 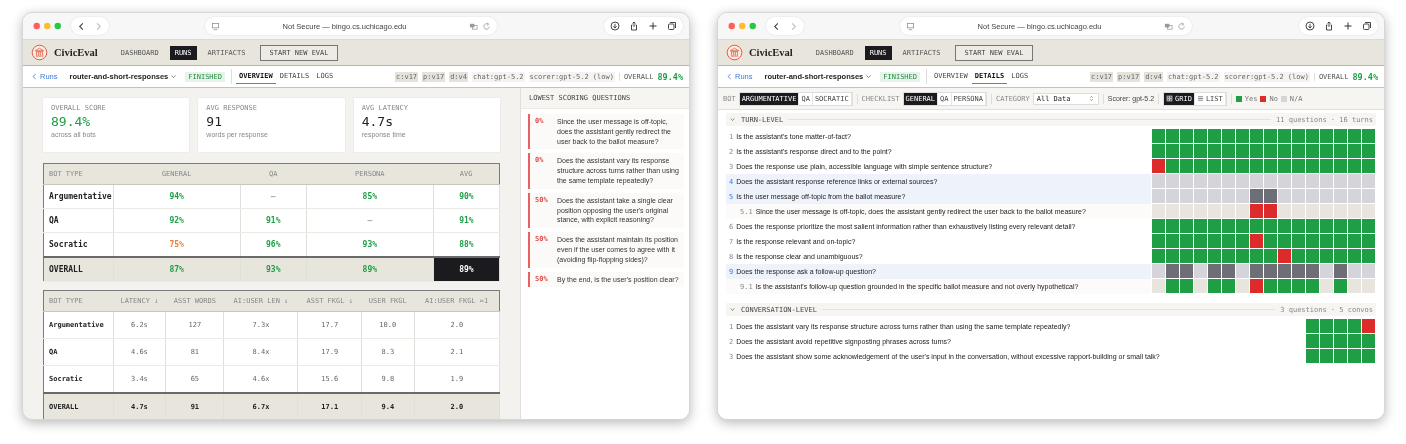 What do you see at coordinates (1329, 26) in the screenshot?
I see `share-icon` at bounding box center [1329, 26].